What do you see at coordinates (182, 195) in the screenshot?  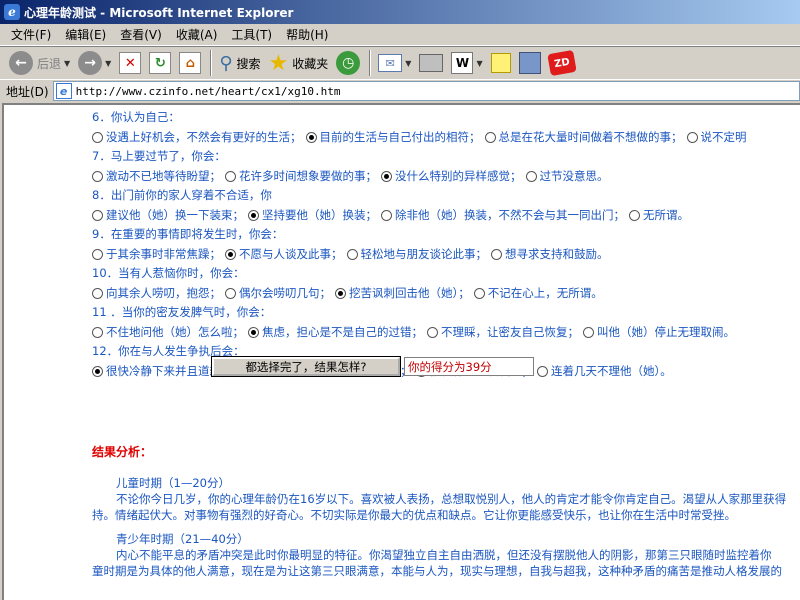 I see `question-title: 8．出门前你的家人穿着不合适，你` at bounding box center [182, 195].